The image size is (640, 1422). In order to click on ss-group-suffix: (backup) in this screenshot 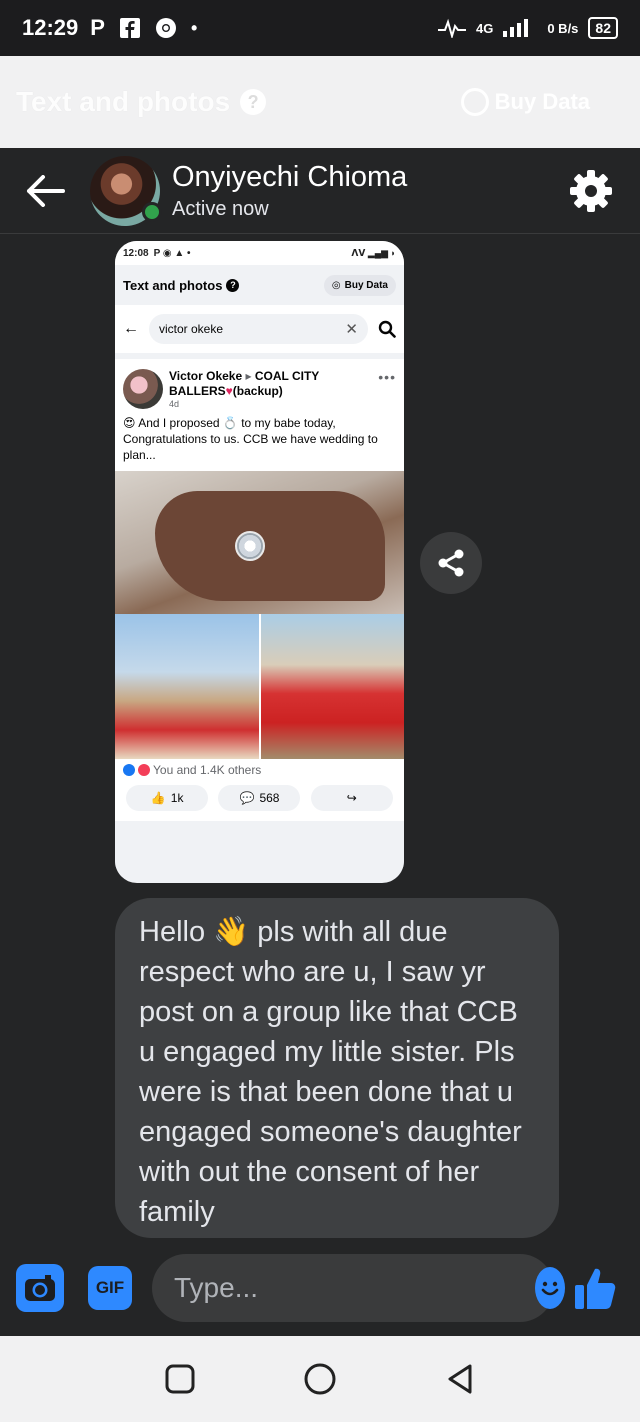, I will do `click(257, 391)`.